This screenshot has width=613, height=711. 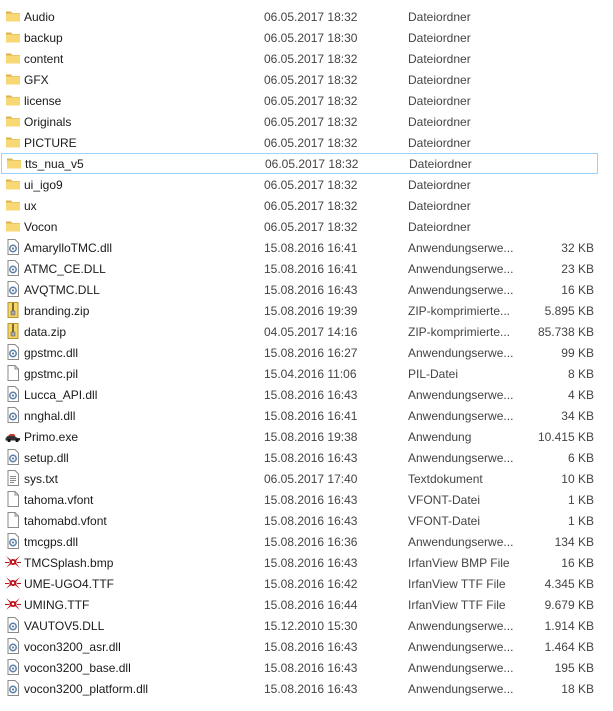 I want to click on file-row: Vocon 06.05.2017 18:32 Dateiordner, so click(x=306, y=226).